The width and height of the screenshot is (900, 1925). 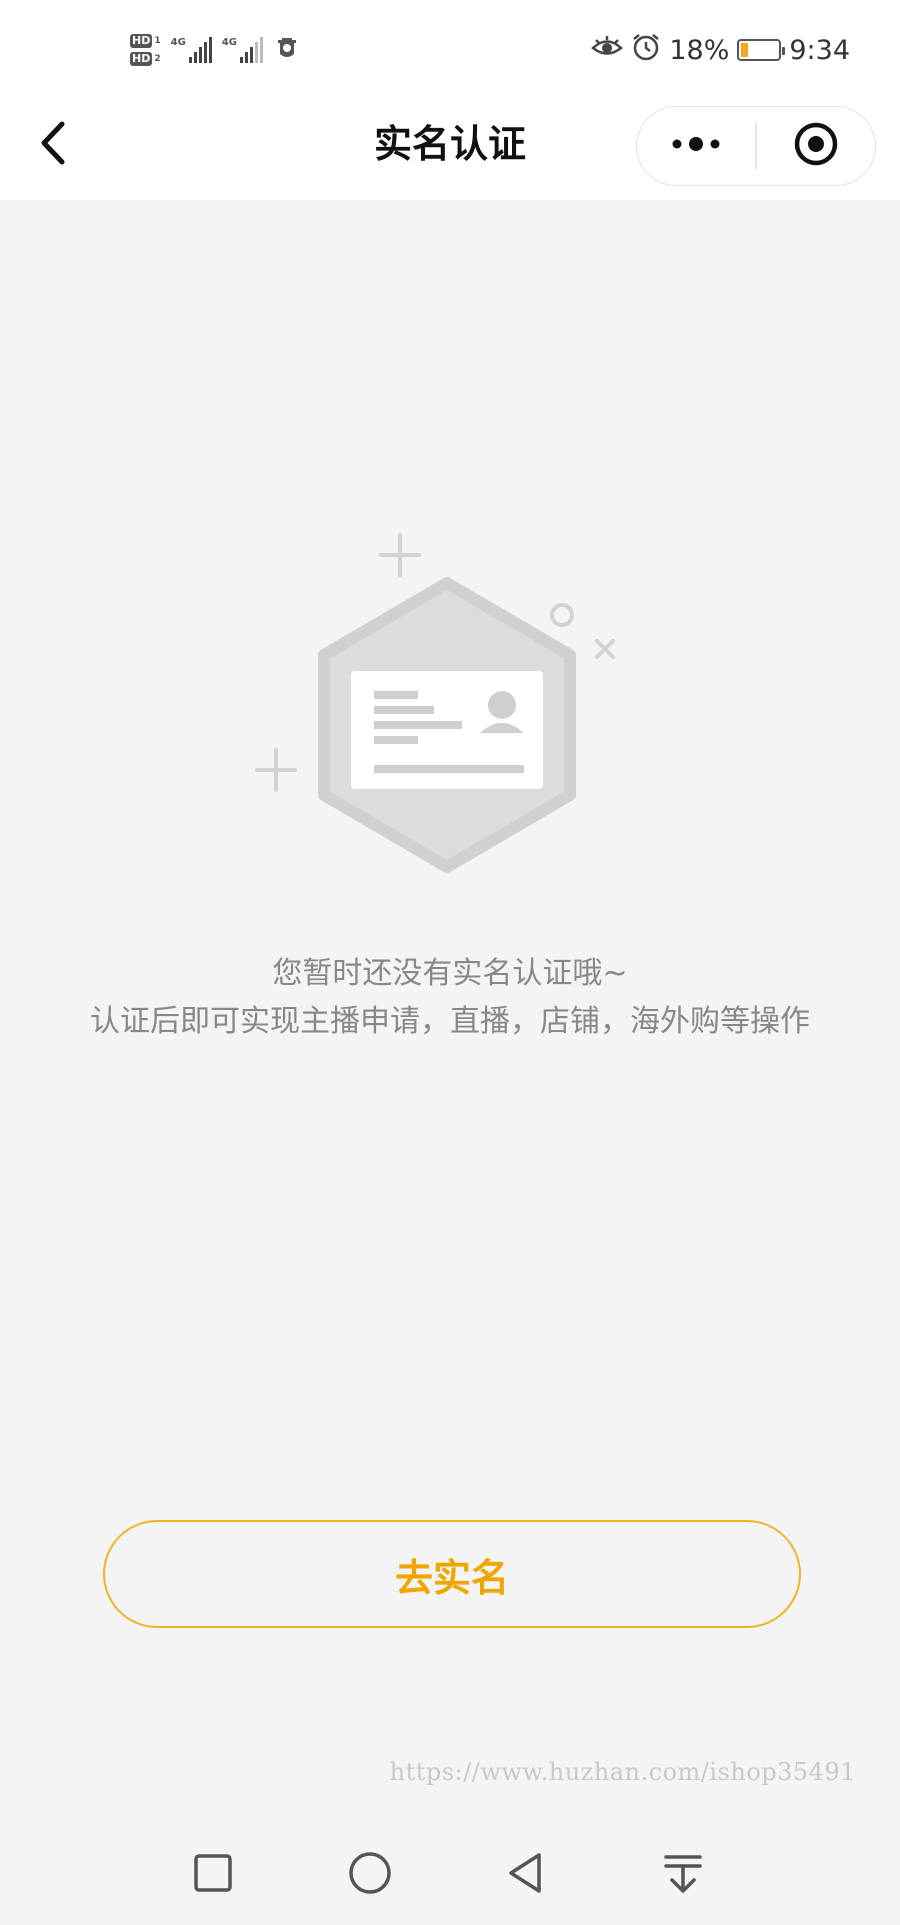 I want to click on back-icon, so click(x=526, y=1875).